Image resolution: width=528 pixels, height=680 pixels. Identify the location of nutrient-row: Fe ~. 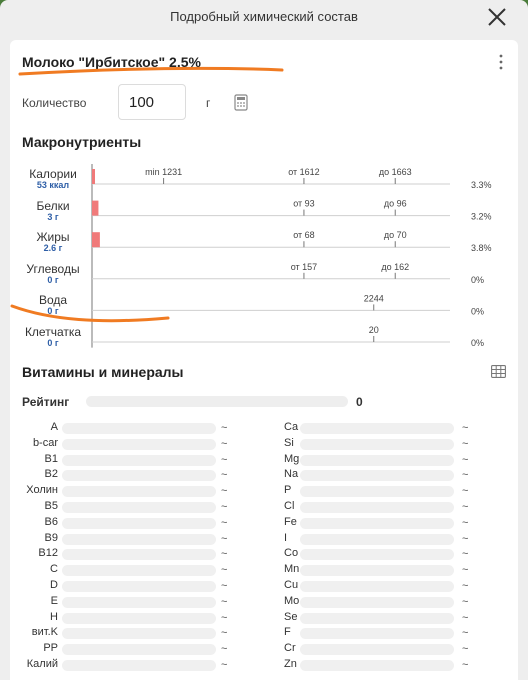
(264, 524).